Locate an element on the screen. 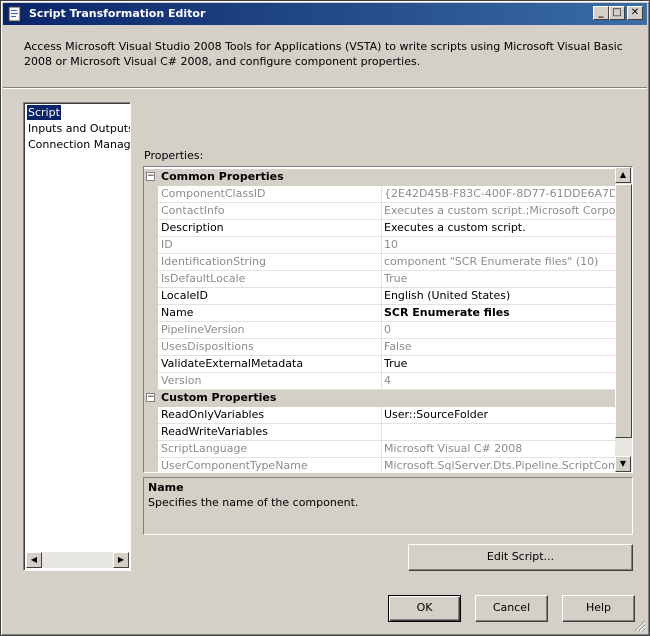 This screenshot has height=636, width=650. property-row: Description Executes a custom script. is located at coordinates (380, 228).